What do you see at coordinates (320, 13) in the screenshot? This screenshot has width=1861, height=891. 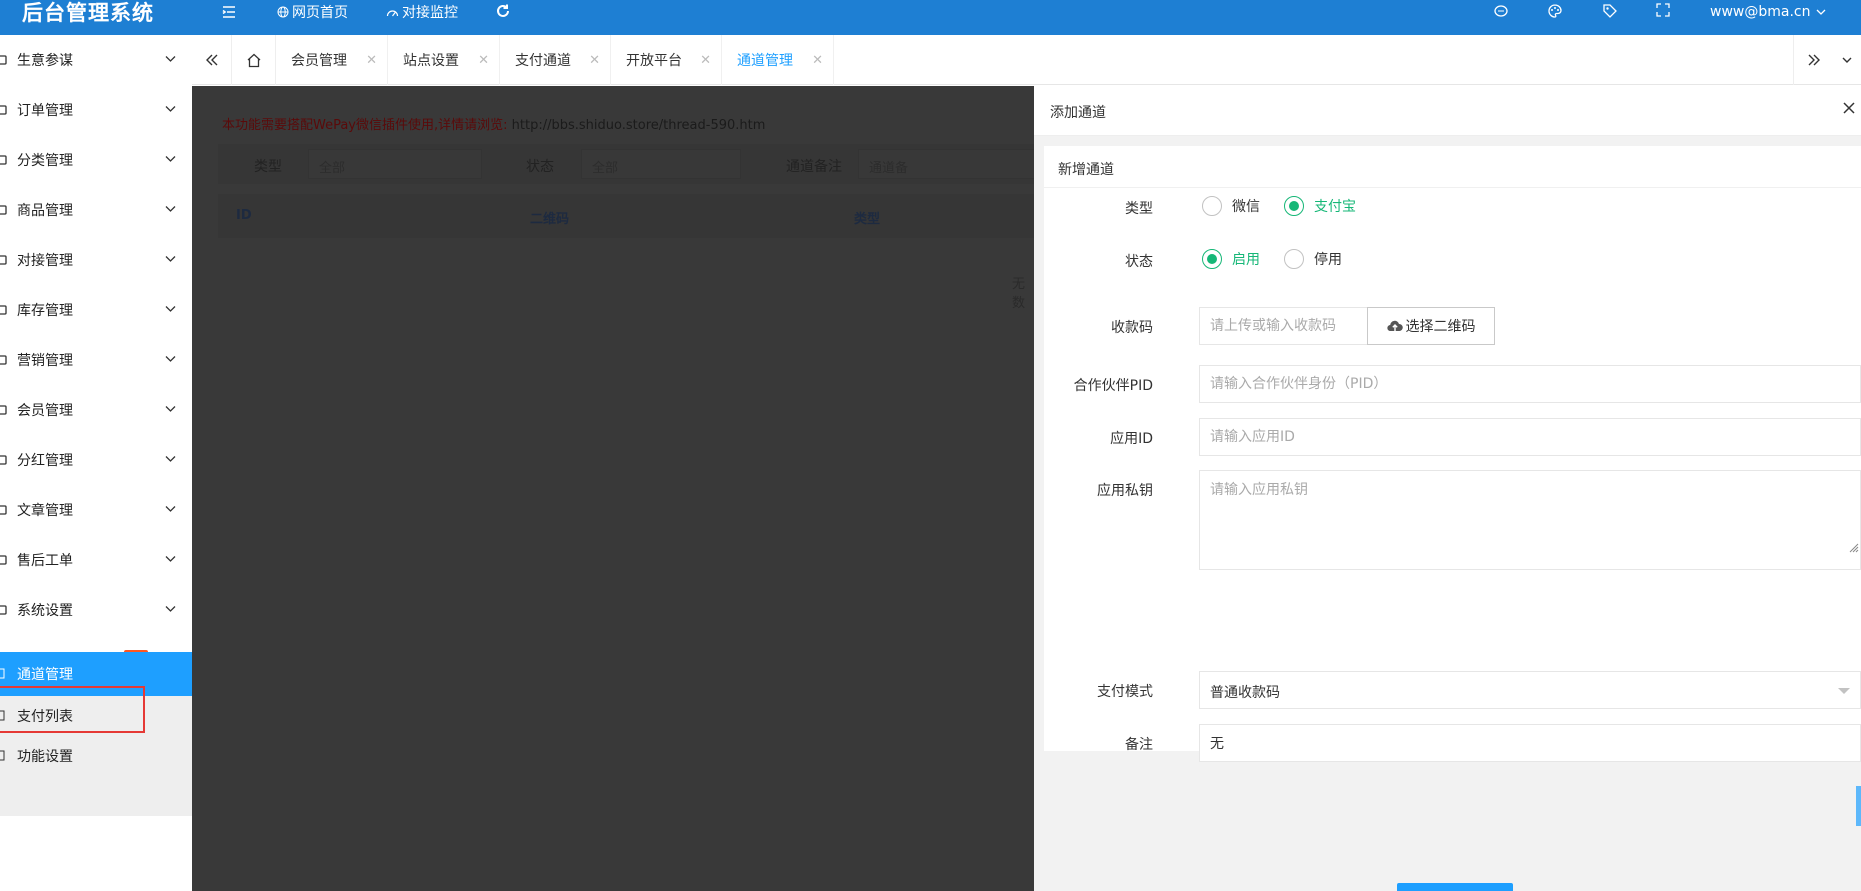 I see `nav-home-label: 网页首页` at bounding box center [320, 13].